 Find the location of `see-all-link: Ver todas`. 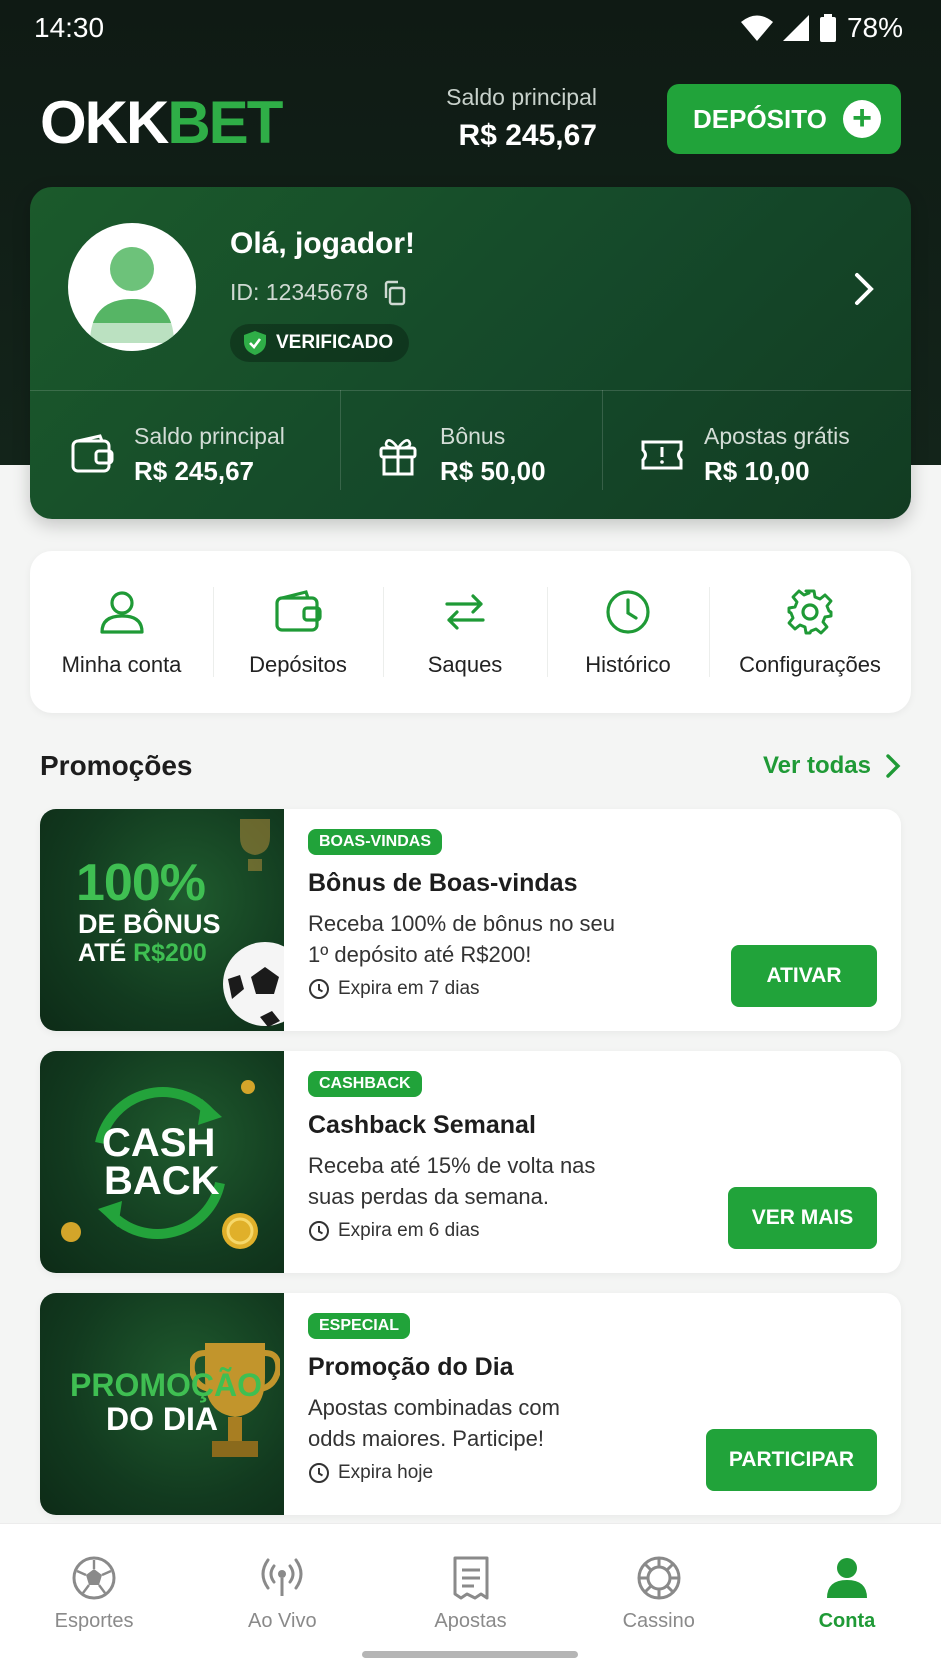

see-all-link: Ver todas is located at coordinates (832, 766).